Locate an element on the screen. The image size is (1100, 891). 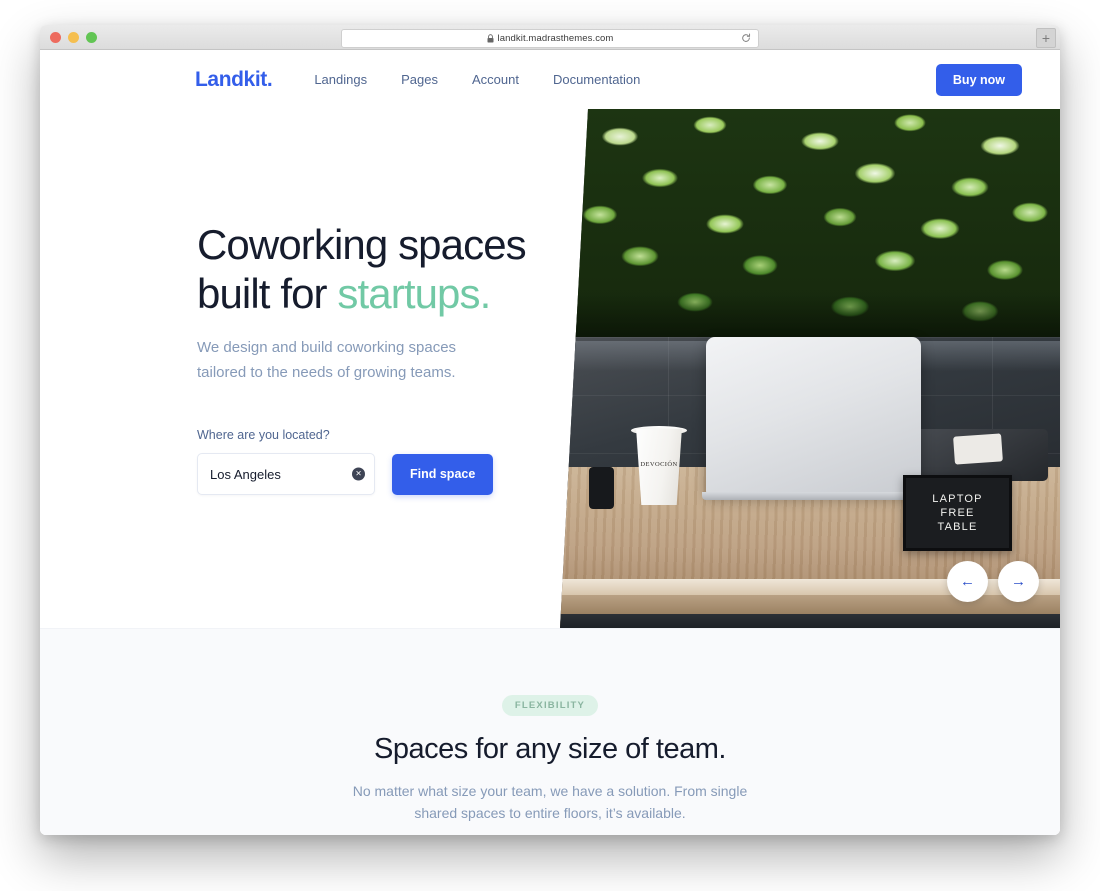
reload-icon is located at coordinates (746, 39).